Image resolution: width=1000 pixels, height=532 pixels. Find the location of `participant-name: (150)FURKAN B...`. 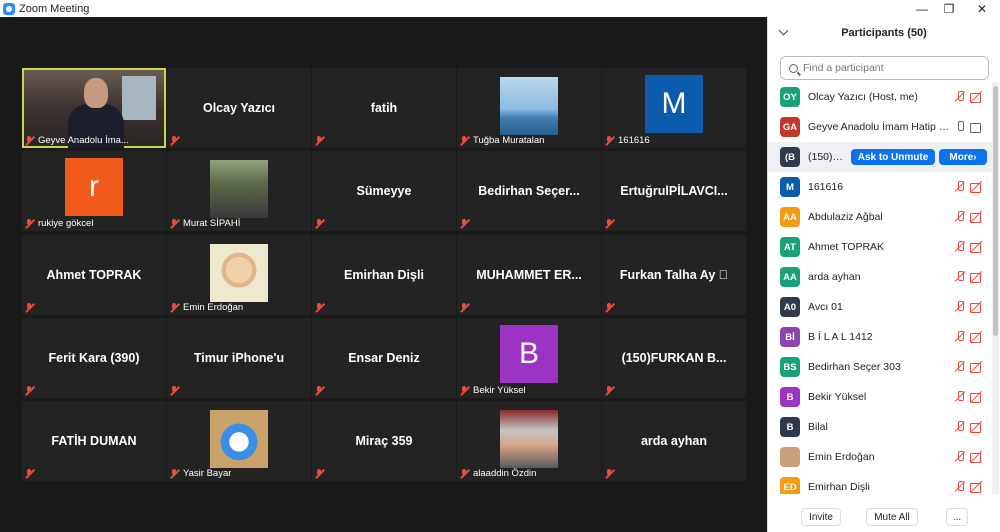

participant-name: (150)FURKAN B... is located at coordinates (674, 358).